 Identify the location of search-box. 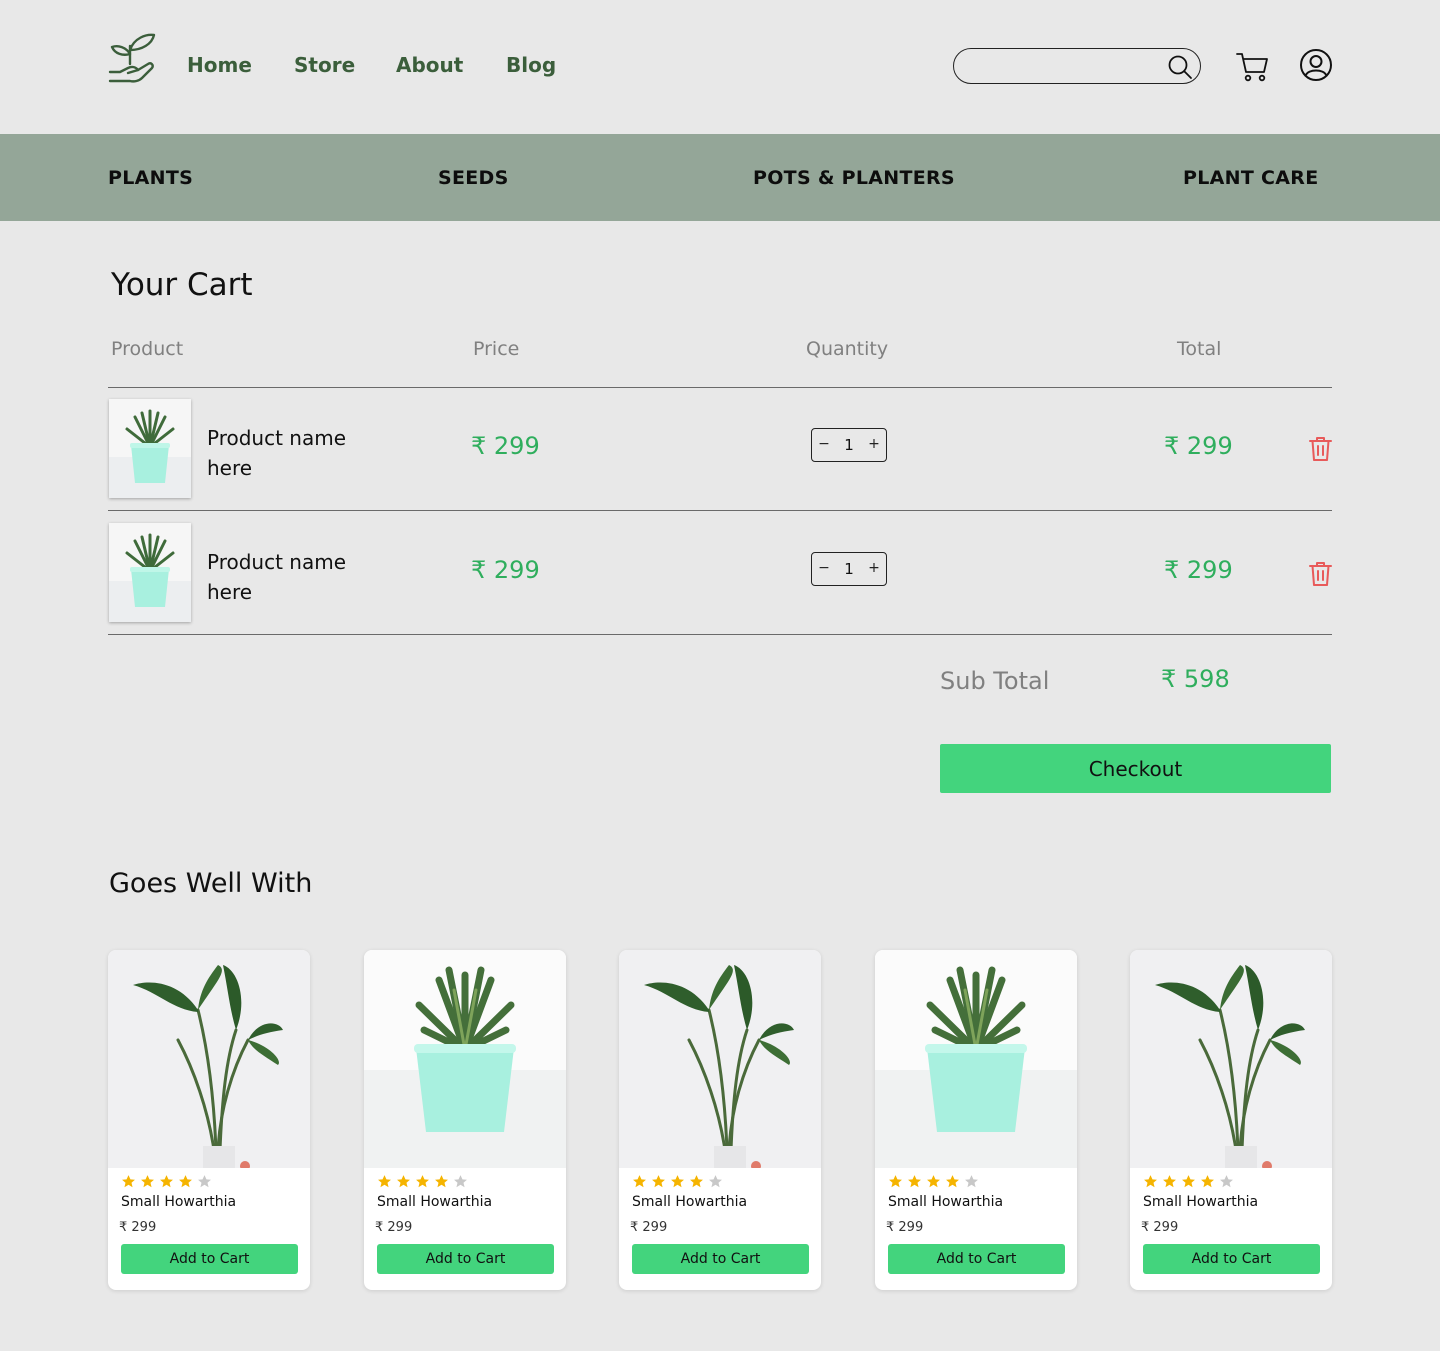
(1077, 66).